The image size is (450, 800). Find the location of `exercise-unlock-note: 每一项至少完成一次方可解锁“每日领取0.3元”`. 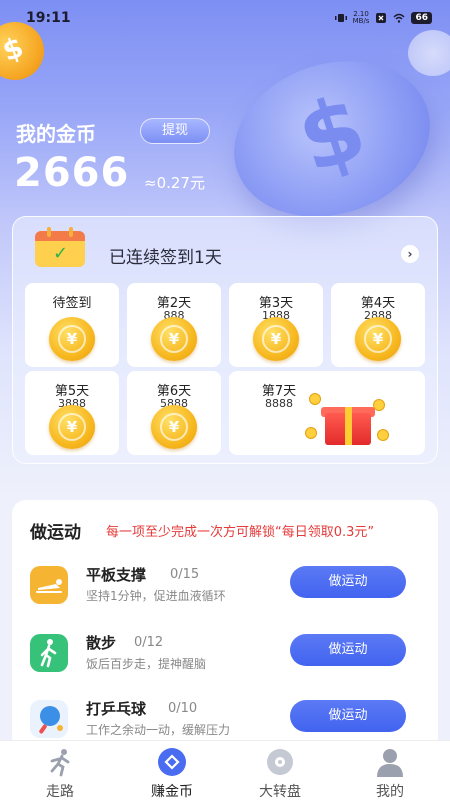

exercise-unlock-note: 每一项至少完成一次方可解锁“每日领取0.3元” is located at coordinates (240, 532).